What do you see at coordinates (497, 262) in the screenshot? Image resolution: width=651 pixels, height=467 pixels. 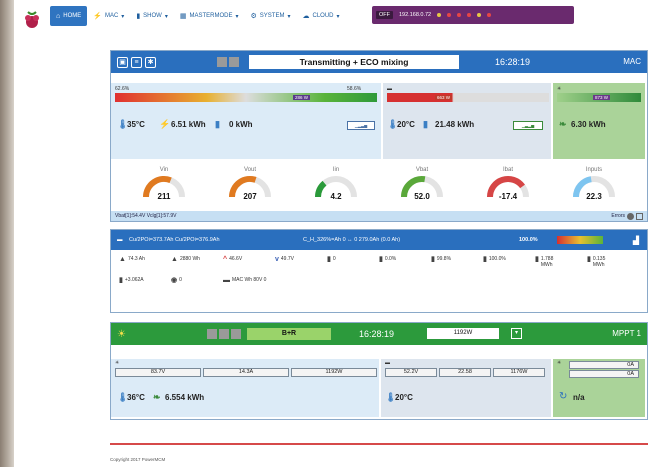 I see `stat-value: 100.0%` at bounding box center [497, 262].